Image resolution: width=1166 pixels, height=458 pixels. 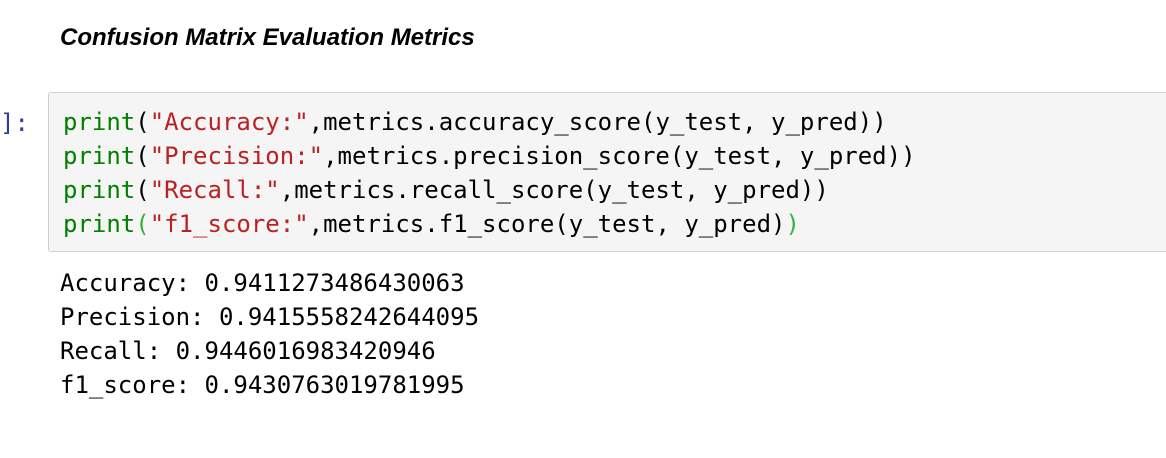 I want to click on output-line-f1-score: f1_score: 0.9430763019781995, so click(x=262, y=385).